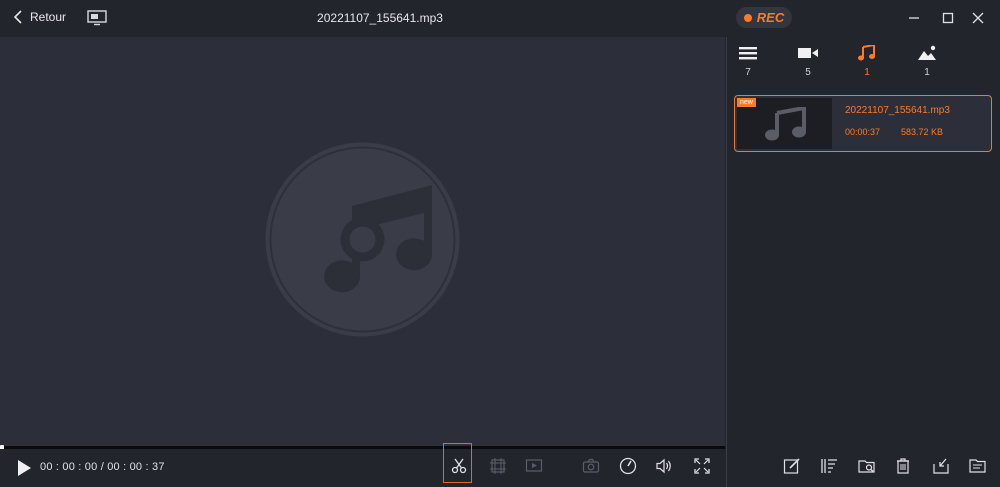  Describe the element at coordinates (534, 465) in the screenshot. I see `video-edit-icon` at that location.